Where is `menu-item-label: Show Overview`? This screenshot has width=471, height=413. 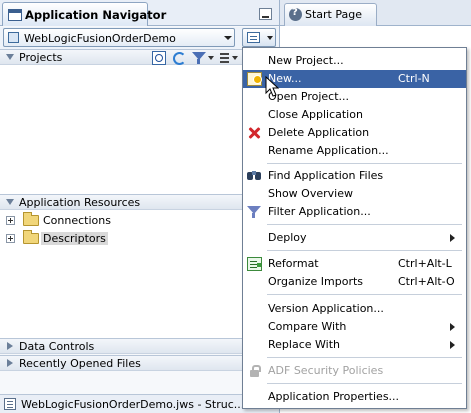 menu-item-label: Show Overview is located at coordinates (310, 193).